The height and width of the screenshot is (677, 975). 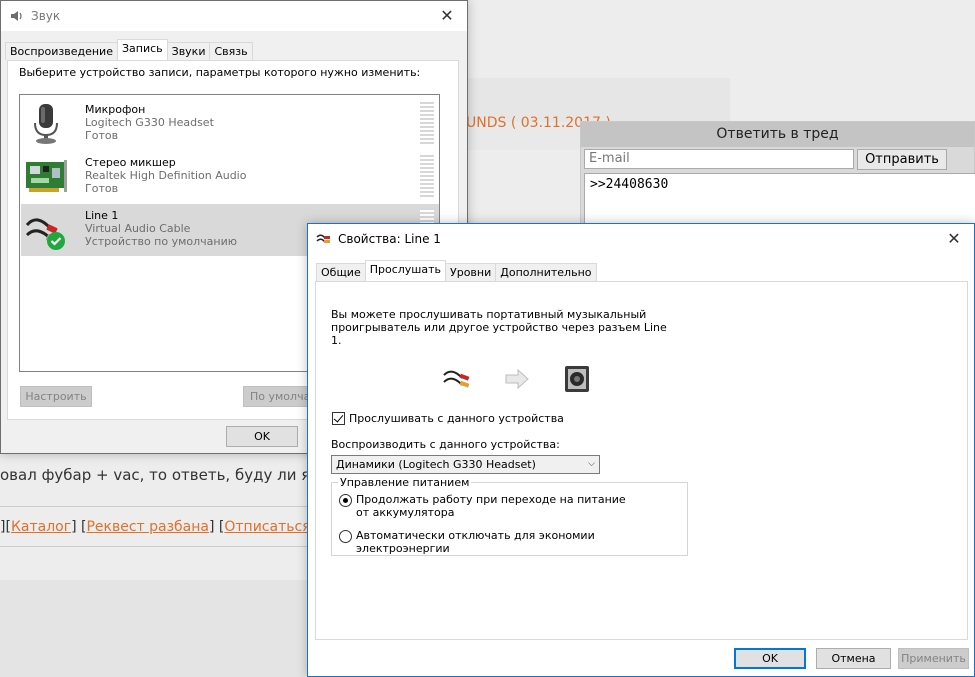 I want to click on arrow-right-icon, so click(x=517, y=379).